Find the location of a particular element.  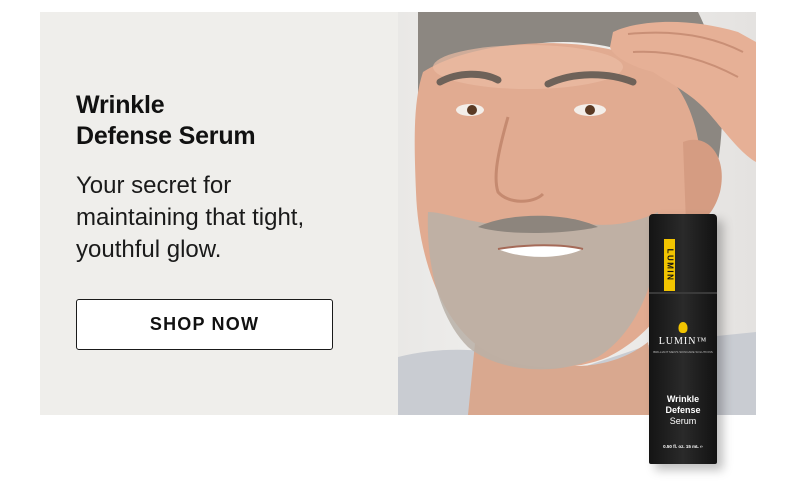

bottle-volume: 0.50 fl. oz. 15 mL ℮ is located at coordinates (683, 446).